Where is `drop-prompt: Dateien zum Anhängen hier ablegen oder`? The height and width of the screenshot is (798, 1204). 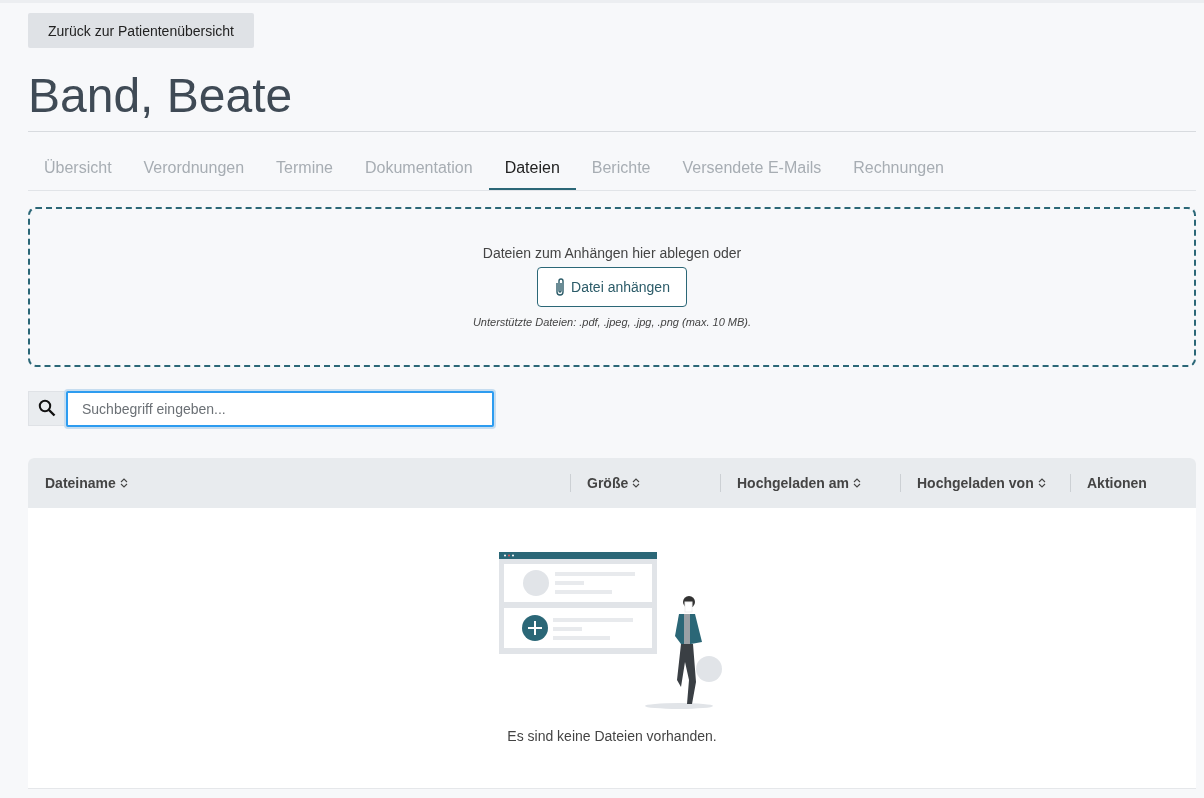
drop-prompt: Dateien zum Anhängen hier ablegen oder is located at coordinates (612, 253).